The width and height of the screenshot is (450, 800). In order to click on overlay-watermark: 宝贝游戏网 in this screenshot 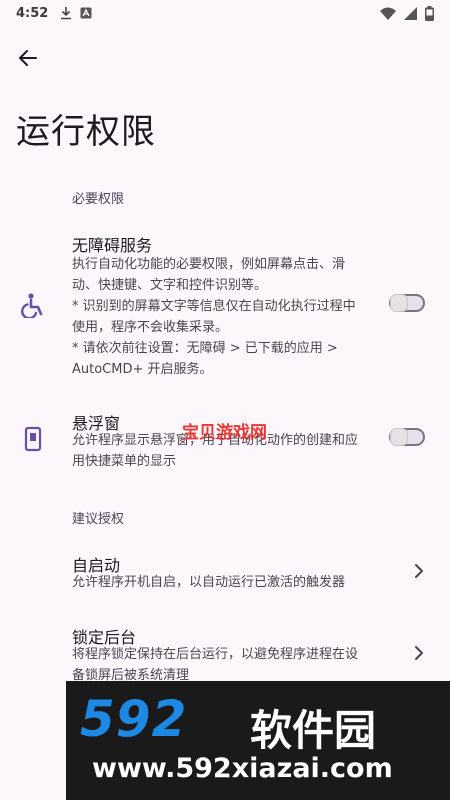, I will do `click(224, 433)`.